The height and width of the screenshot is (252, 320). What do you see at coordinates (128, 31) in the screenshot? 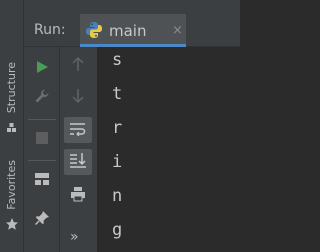
I see `tab-main-label: main` at bounding box center [128, 31].